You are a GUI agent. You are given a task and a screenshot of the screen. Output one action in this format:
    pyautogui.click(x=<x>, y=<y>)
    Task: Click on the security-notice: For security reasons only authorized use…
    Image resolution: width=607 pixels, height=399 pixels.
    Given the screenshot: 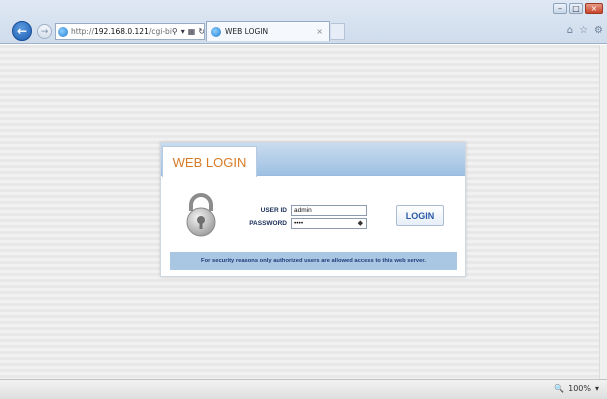 What is the action you would take?
    pyautogui.click(x=313, y=261)
    